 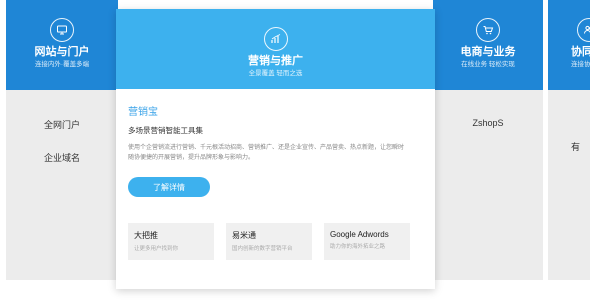 I want to click on column-collab: 协同 连接协同 有, so click(x=569, y=140).